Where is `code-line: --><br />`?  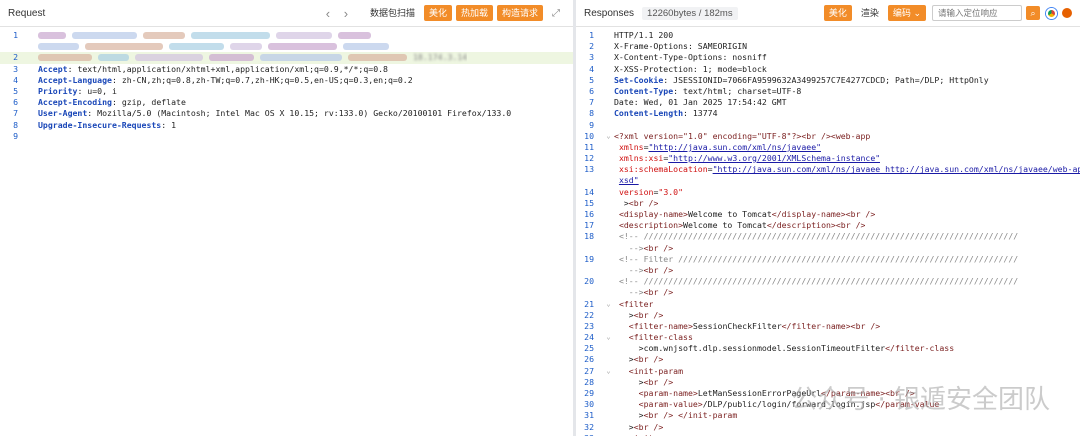
code-line: --><br /> is located at coordinates (828, 248).